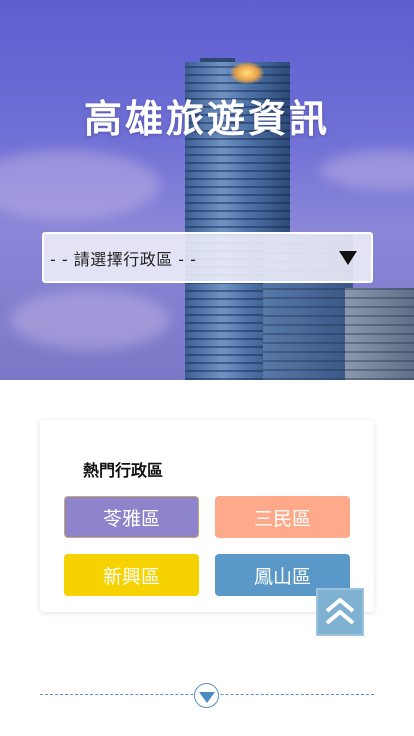 This screenshot has width=414, height=736. I want to click on district-button-sanmin: 三民區, so click(282, 517).